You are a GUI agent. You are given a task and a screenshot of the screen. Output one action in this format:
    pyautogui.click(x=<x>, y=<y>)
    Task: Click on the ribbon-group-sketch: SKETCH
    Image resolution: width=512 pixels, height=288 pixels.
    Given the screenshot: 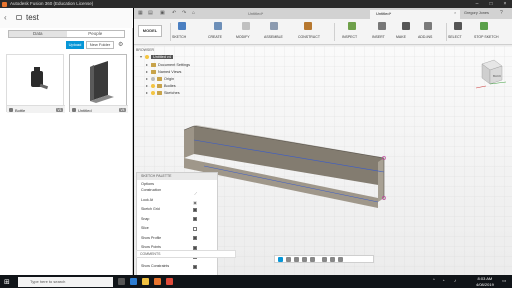 What is the action you would take?
    pyautogui.click(x=179, y=37)
    